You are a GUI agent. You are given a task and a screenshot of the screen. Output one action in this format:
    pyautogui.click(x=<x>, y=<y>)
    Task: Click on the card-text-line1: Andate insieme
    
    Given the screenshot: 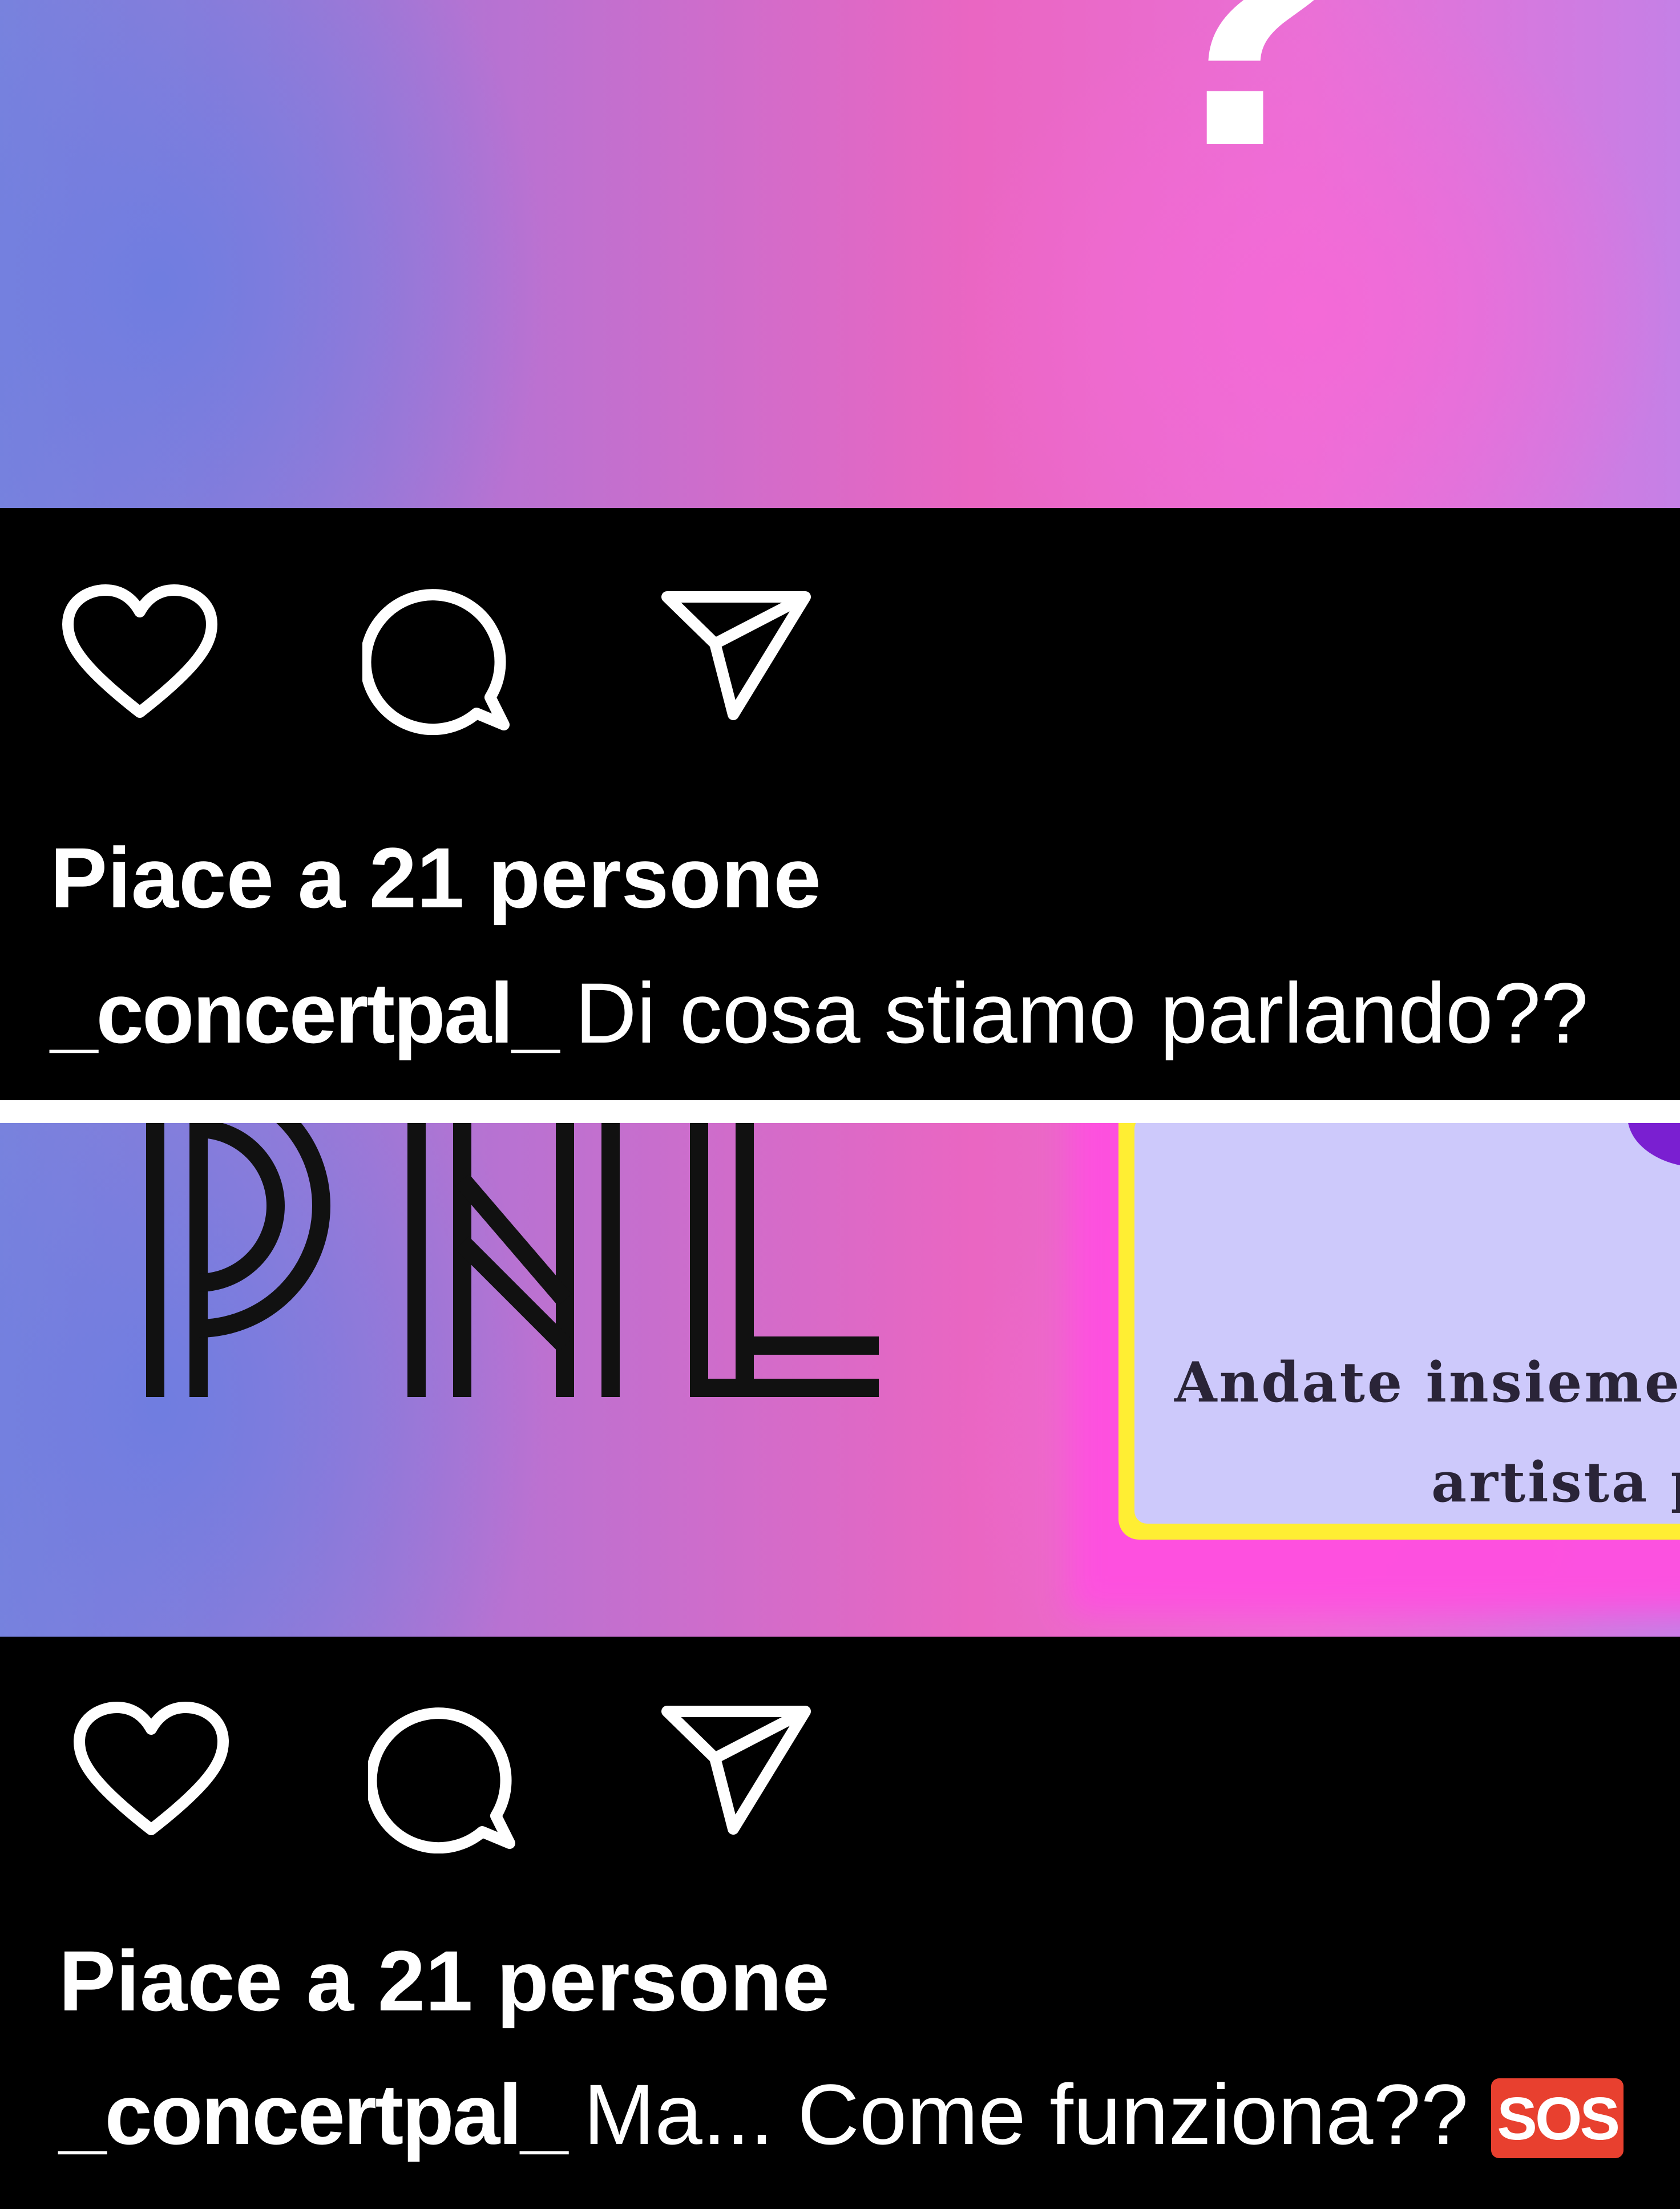 What is the action you would take?
    pyautogui.click(x=1427, y=1382)
    